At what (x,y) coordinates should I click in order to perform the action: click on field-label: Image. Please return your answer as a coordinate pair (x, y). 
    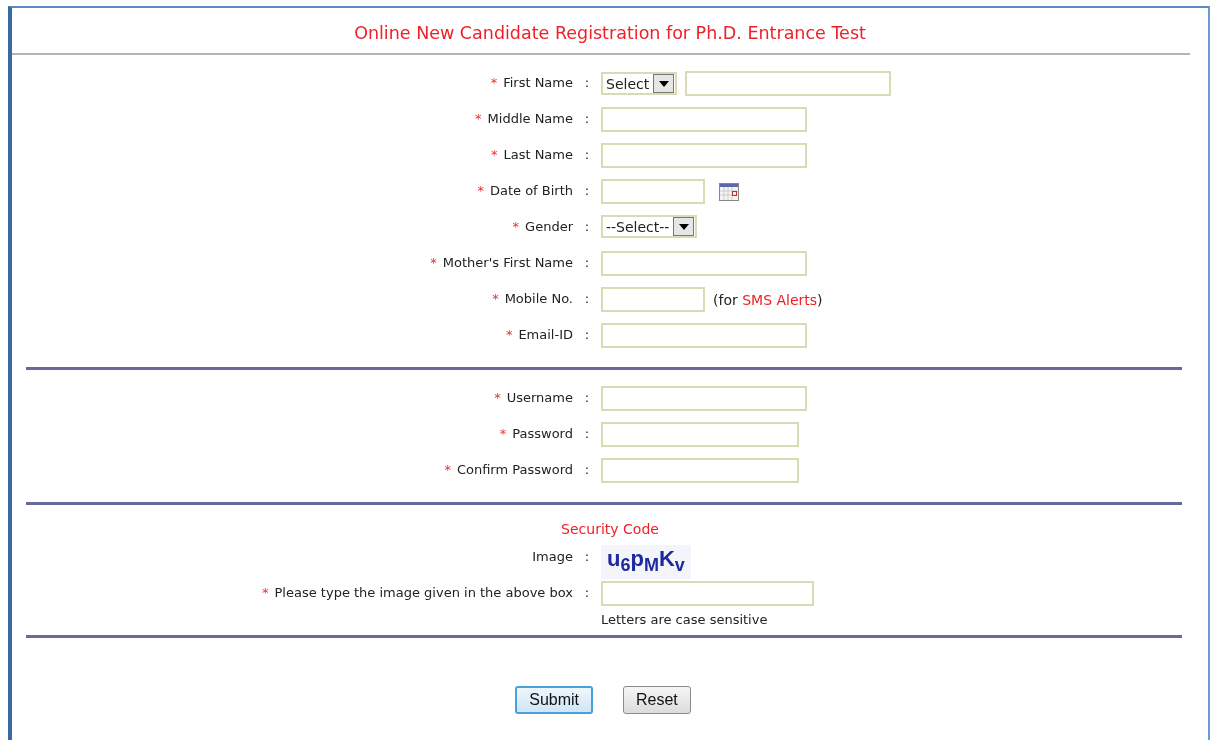
    Looking at the image, I should click on (552, 556).